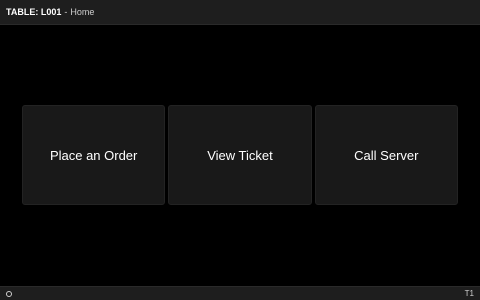 Image resolution: width=480 pixels, height=300 pixels. Describe the element at coordinates (34, 12) in the screenshot. I see `table-id-label: TABLE: L001` at that location.